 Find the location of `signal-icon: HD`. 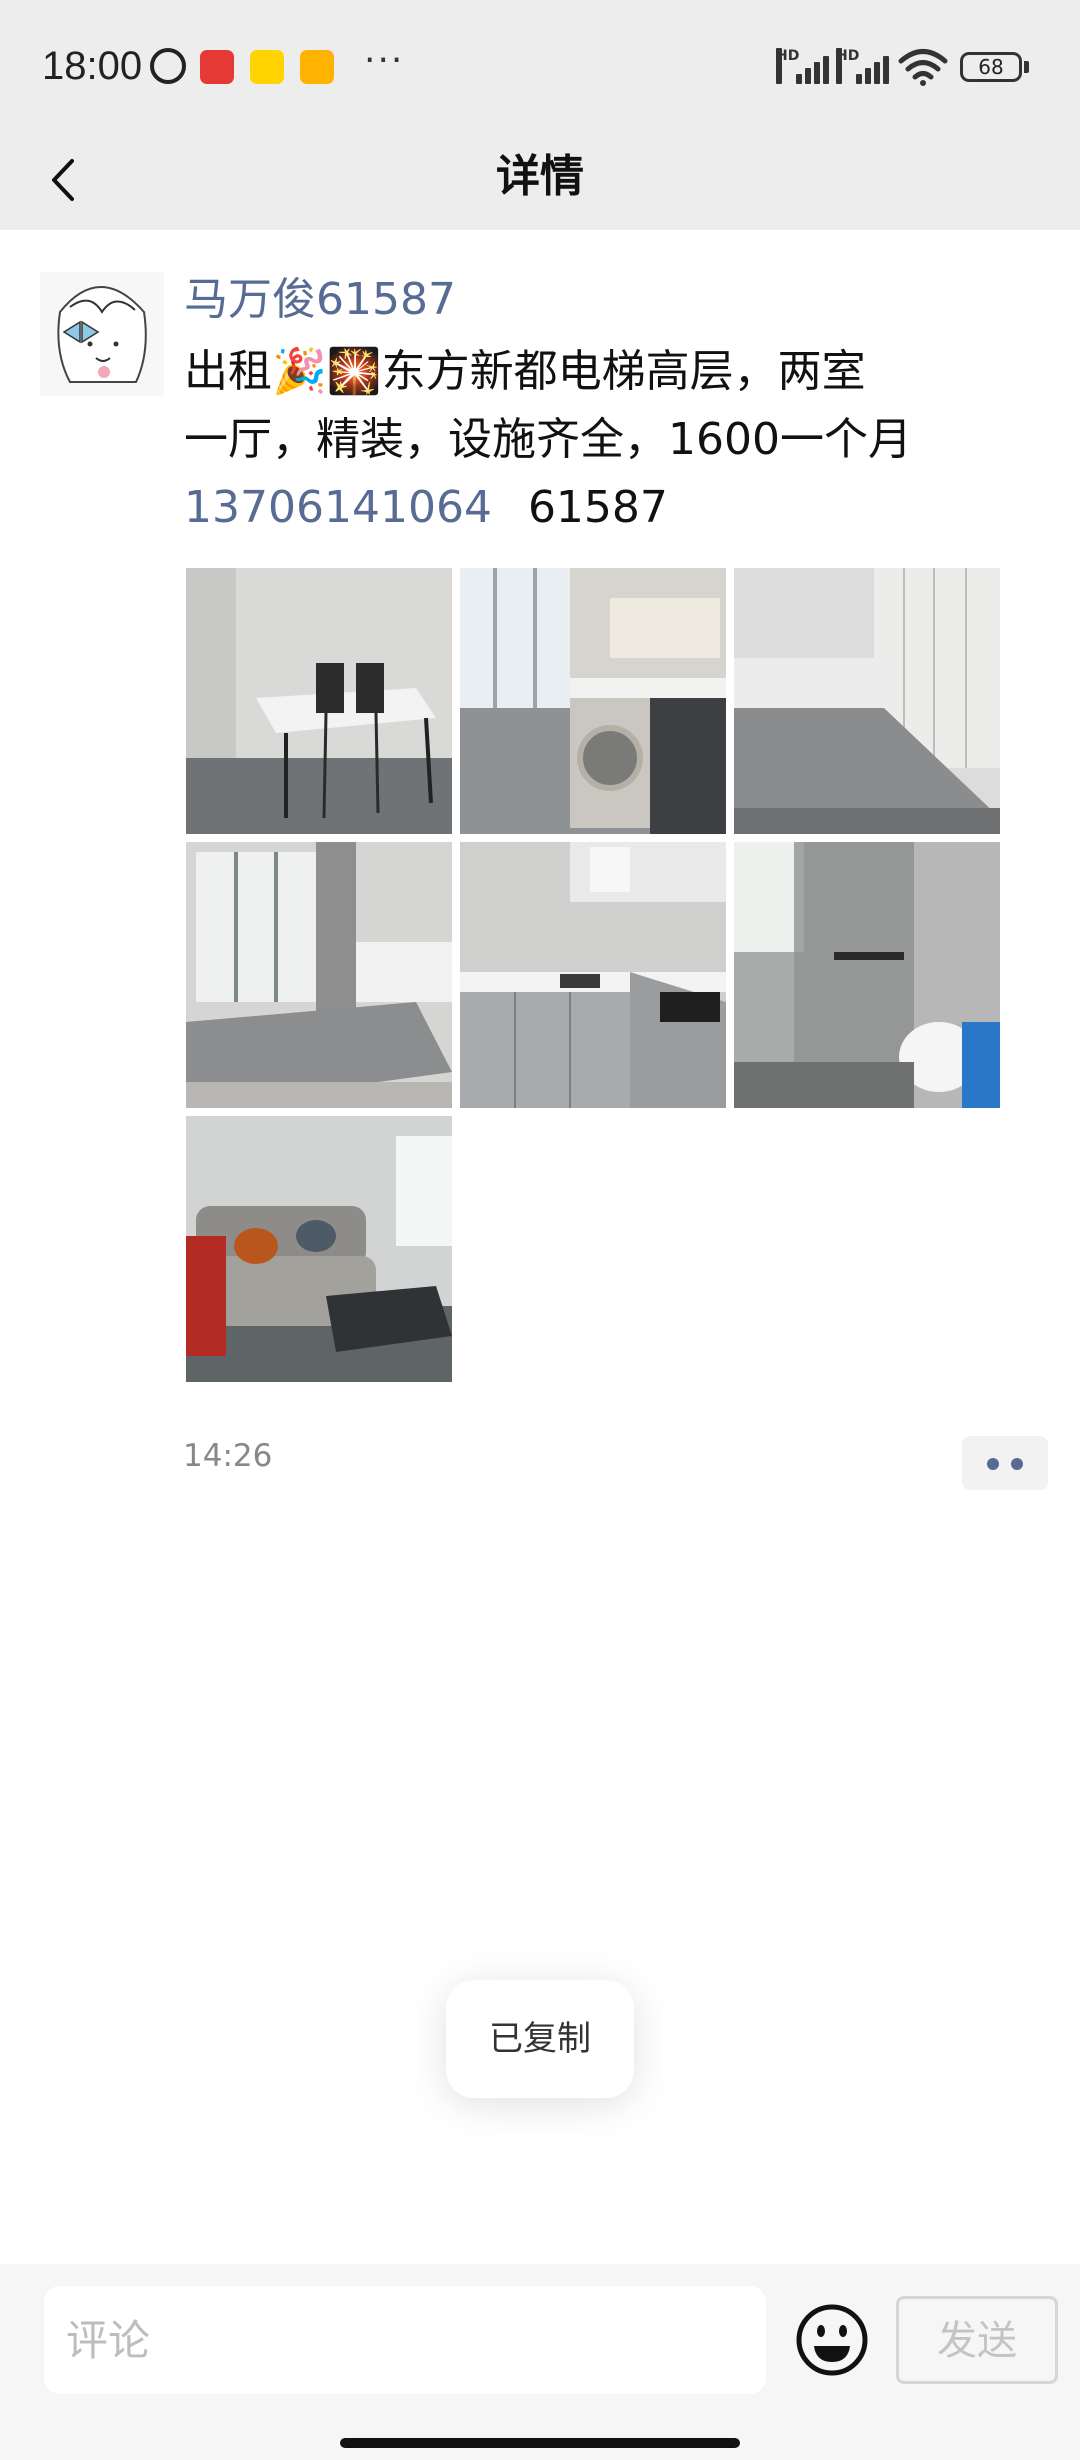

signal-icon: HD is located at coordinates (806, 66).